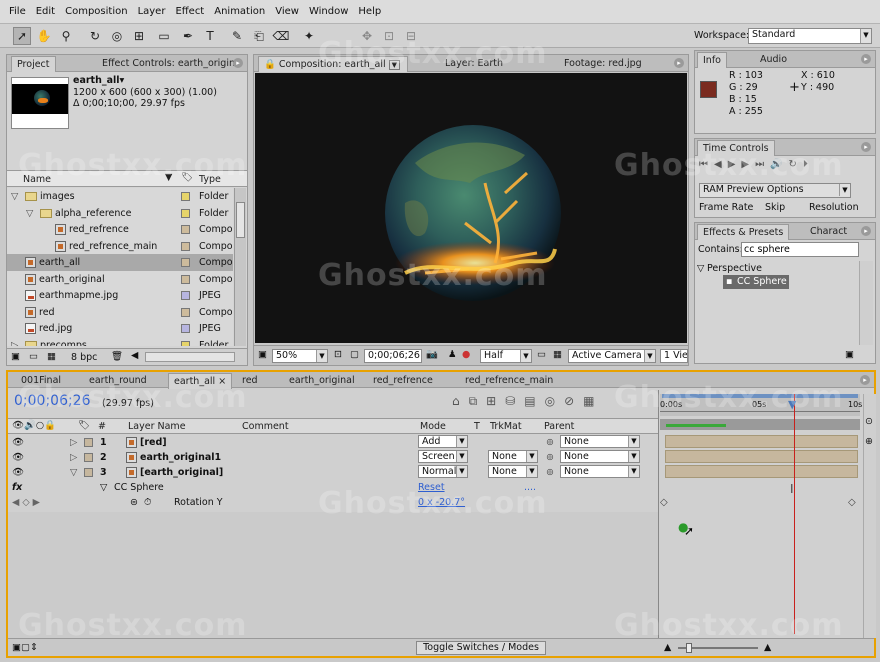 The image size is (880, 662). Describe the element at coordinates (794, 514) in the screenshot. I see `playhead-line` at that location.